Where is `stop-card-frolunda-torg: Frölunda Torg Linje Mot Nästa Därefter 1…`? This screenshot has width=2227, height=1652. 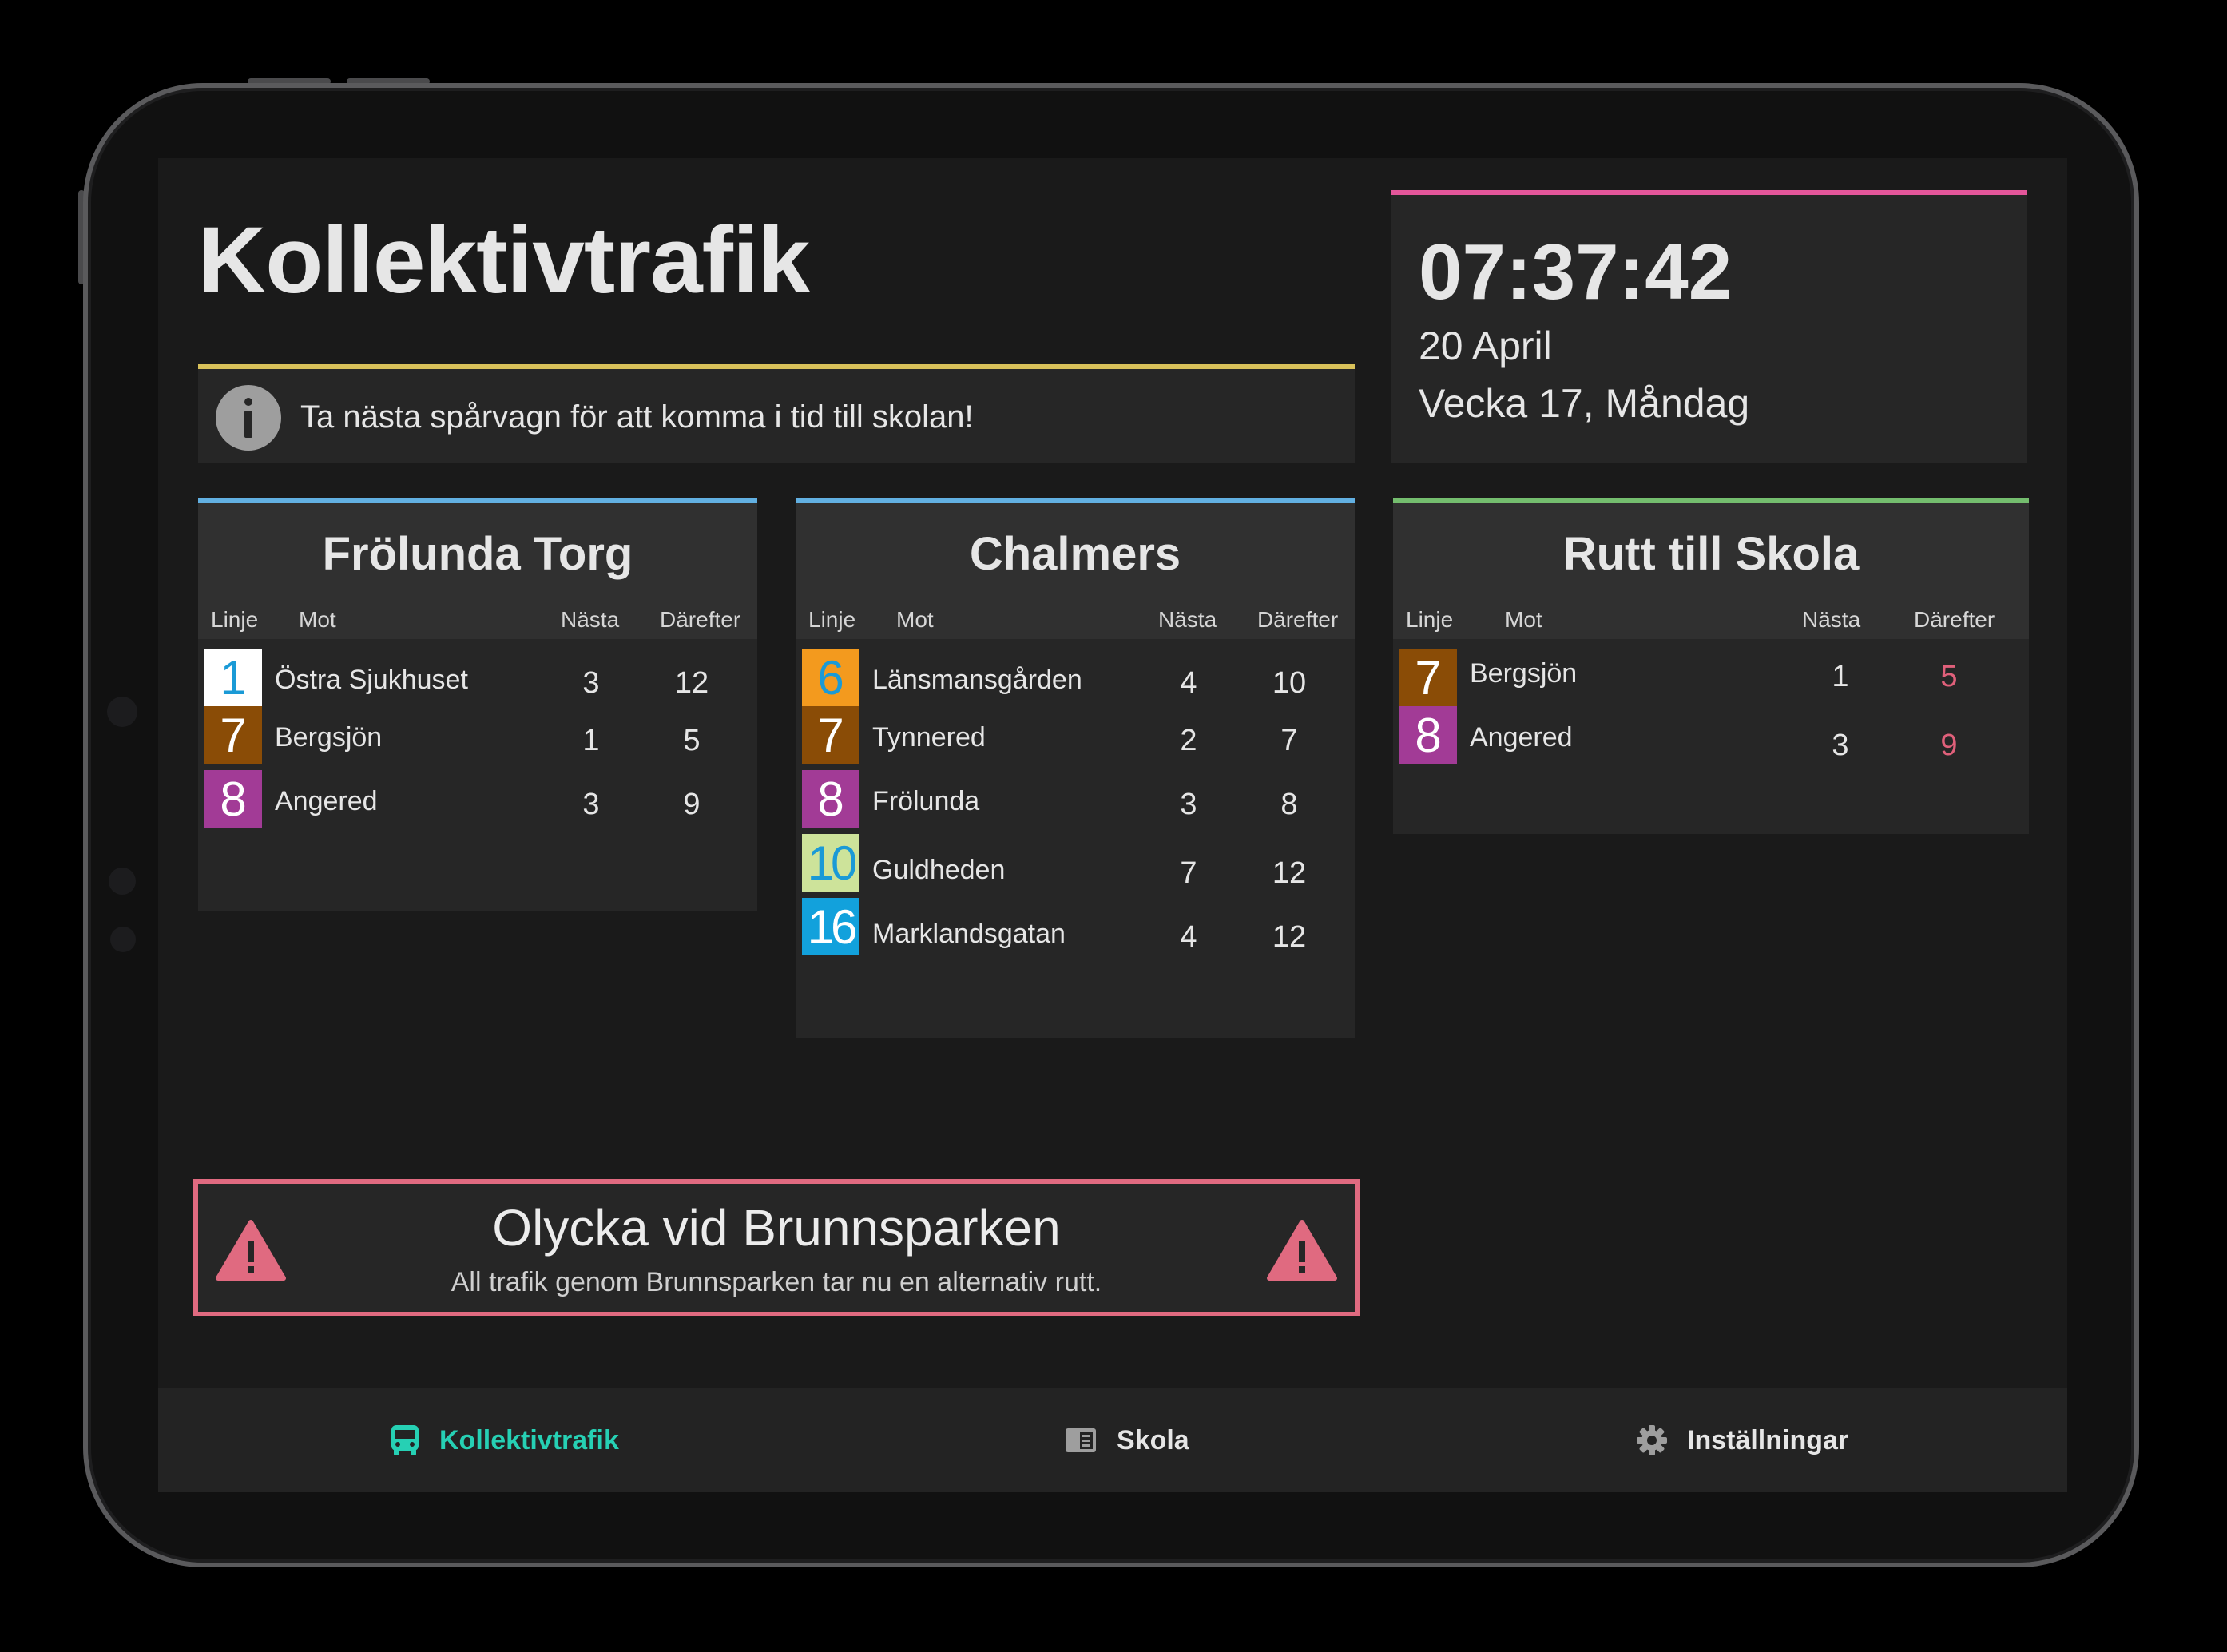
stop-card-frolunda-torg: Frölunda Torg Linje Mot Nästa Därefter 1… is located at coordinates (478, 704).